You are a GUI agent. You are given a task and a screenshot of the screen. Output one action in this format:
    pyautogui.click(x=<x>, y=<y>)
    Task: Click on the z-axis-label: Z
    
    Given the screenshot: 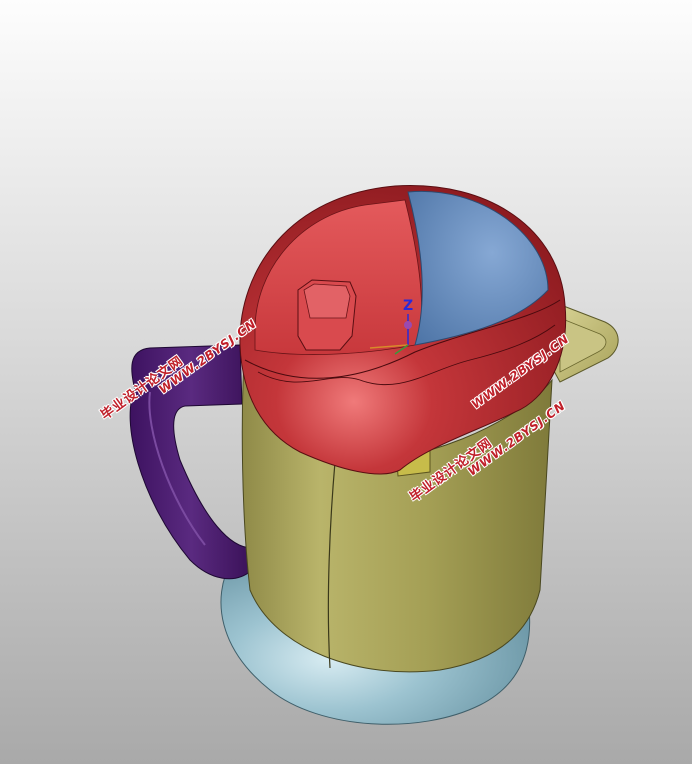 What is the action you would take?
    pyautogui.click(x=408, y=306)
    